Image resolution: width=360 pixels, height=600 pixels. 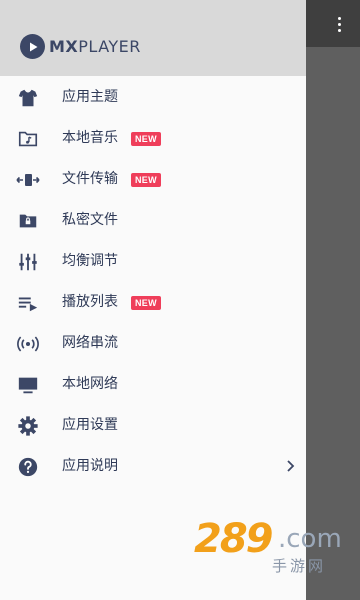 What do you see at coordinates (153, 425) in the screenshot?
I see `menu-item-settings: 应用设置` at bounding box center [153, 425].